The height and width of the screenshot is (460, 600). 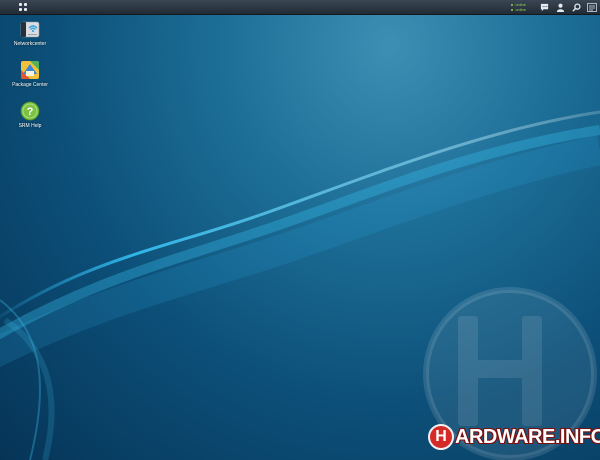 I want to click on logo-badge: H, so click(x=441, y=437).